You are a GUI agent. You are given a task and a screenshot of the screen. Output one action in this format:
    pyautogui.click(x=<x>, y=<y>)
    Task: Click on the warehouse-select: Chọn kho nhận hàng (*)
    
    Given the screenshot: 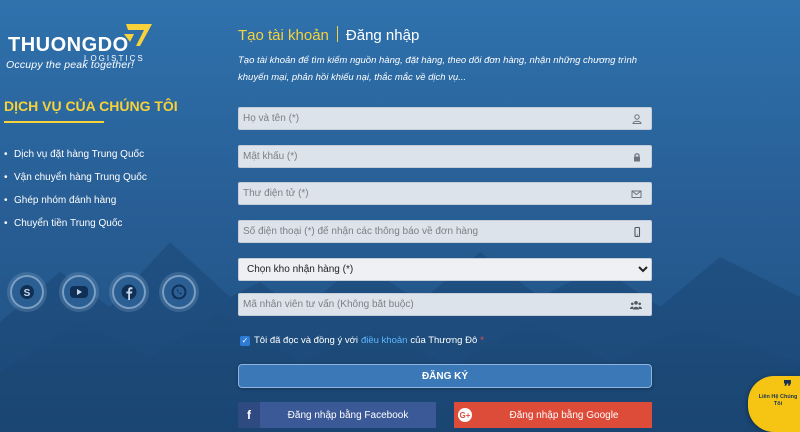 What is the action you would take?
    pyautogui.click(x=445, y=269)
    